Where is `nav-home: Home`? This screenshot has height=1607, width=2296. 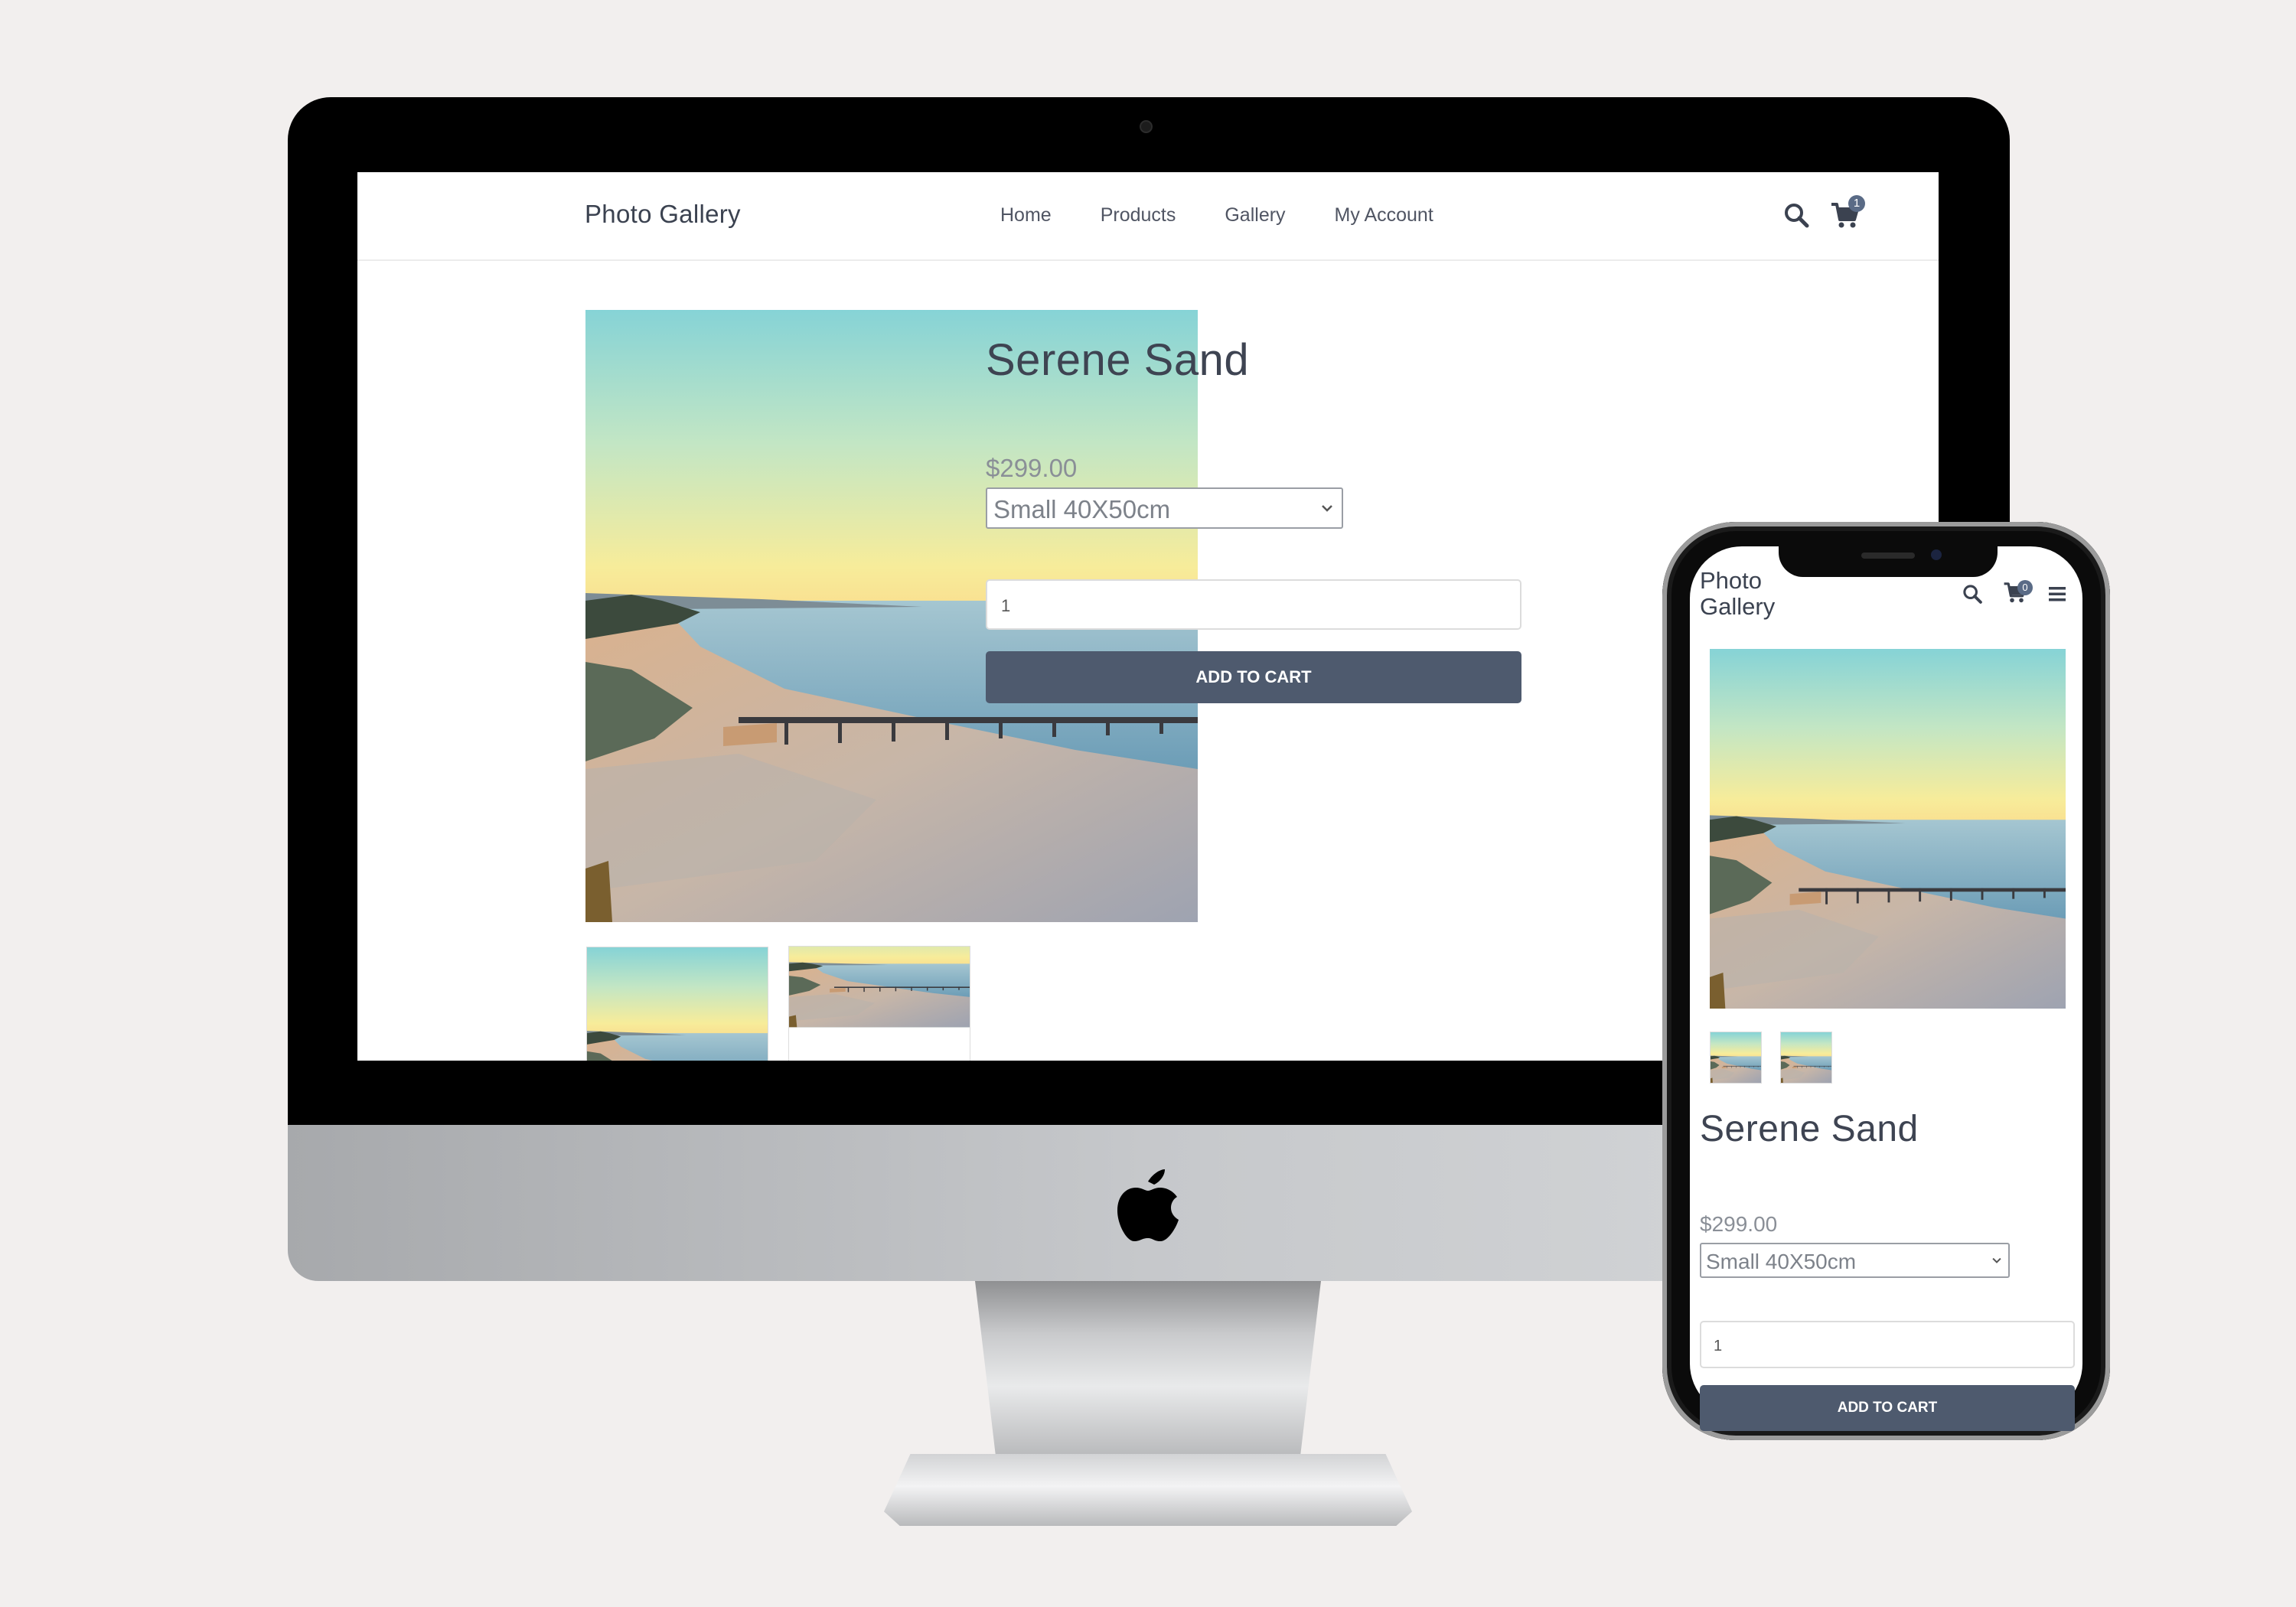
nav-home: Home is located at coordinates (1026, 215).